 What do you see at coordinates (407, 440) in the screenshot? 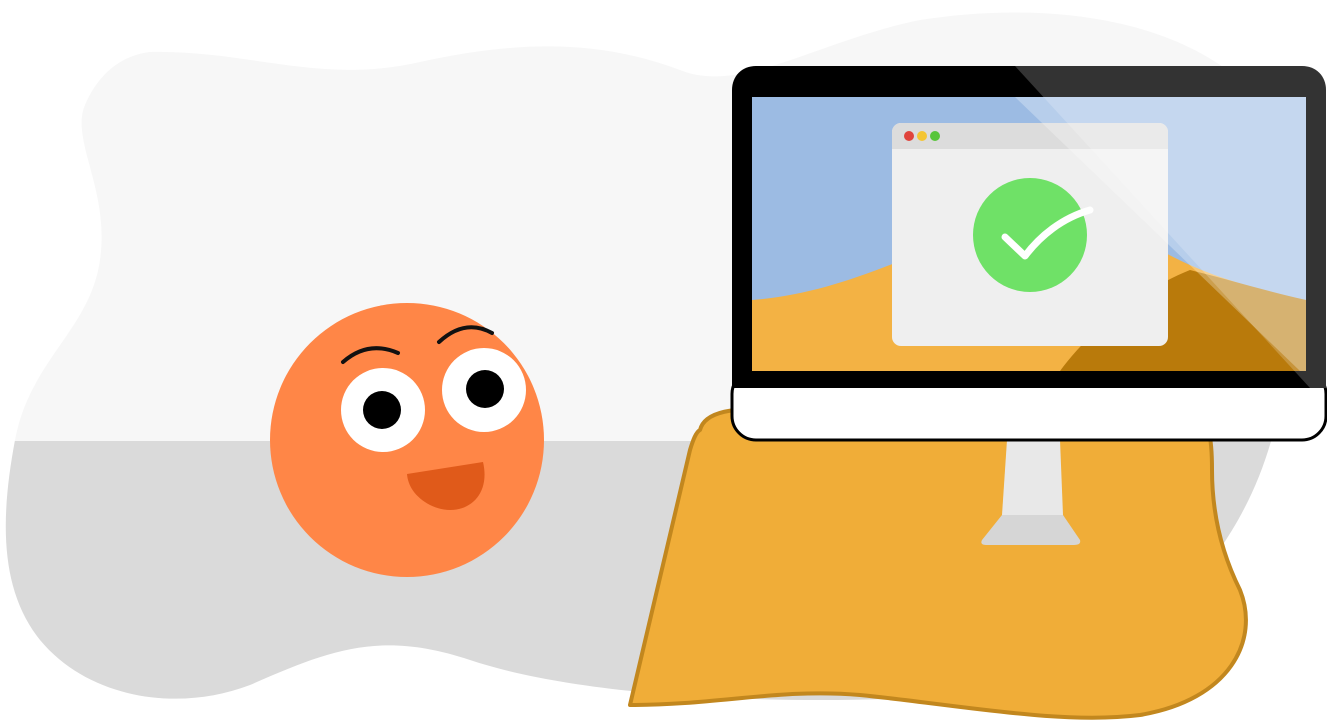
I see `smiling-face-icon` at bounding box center [407, 440].